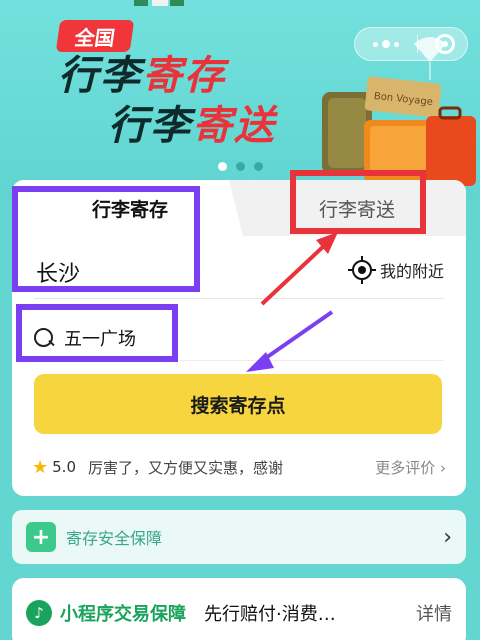 Image resolution: width=480 pixels, height=640 pixels. I want to click on search-storage-button: 搜索寄存点, so click(238, 404).